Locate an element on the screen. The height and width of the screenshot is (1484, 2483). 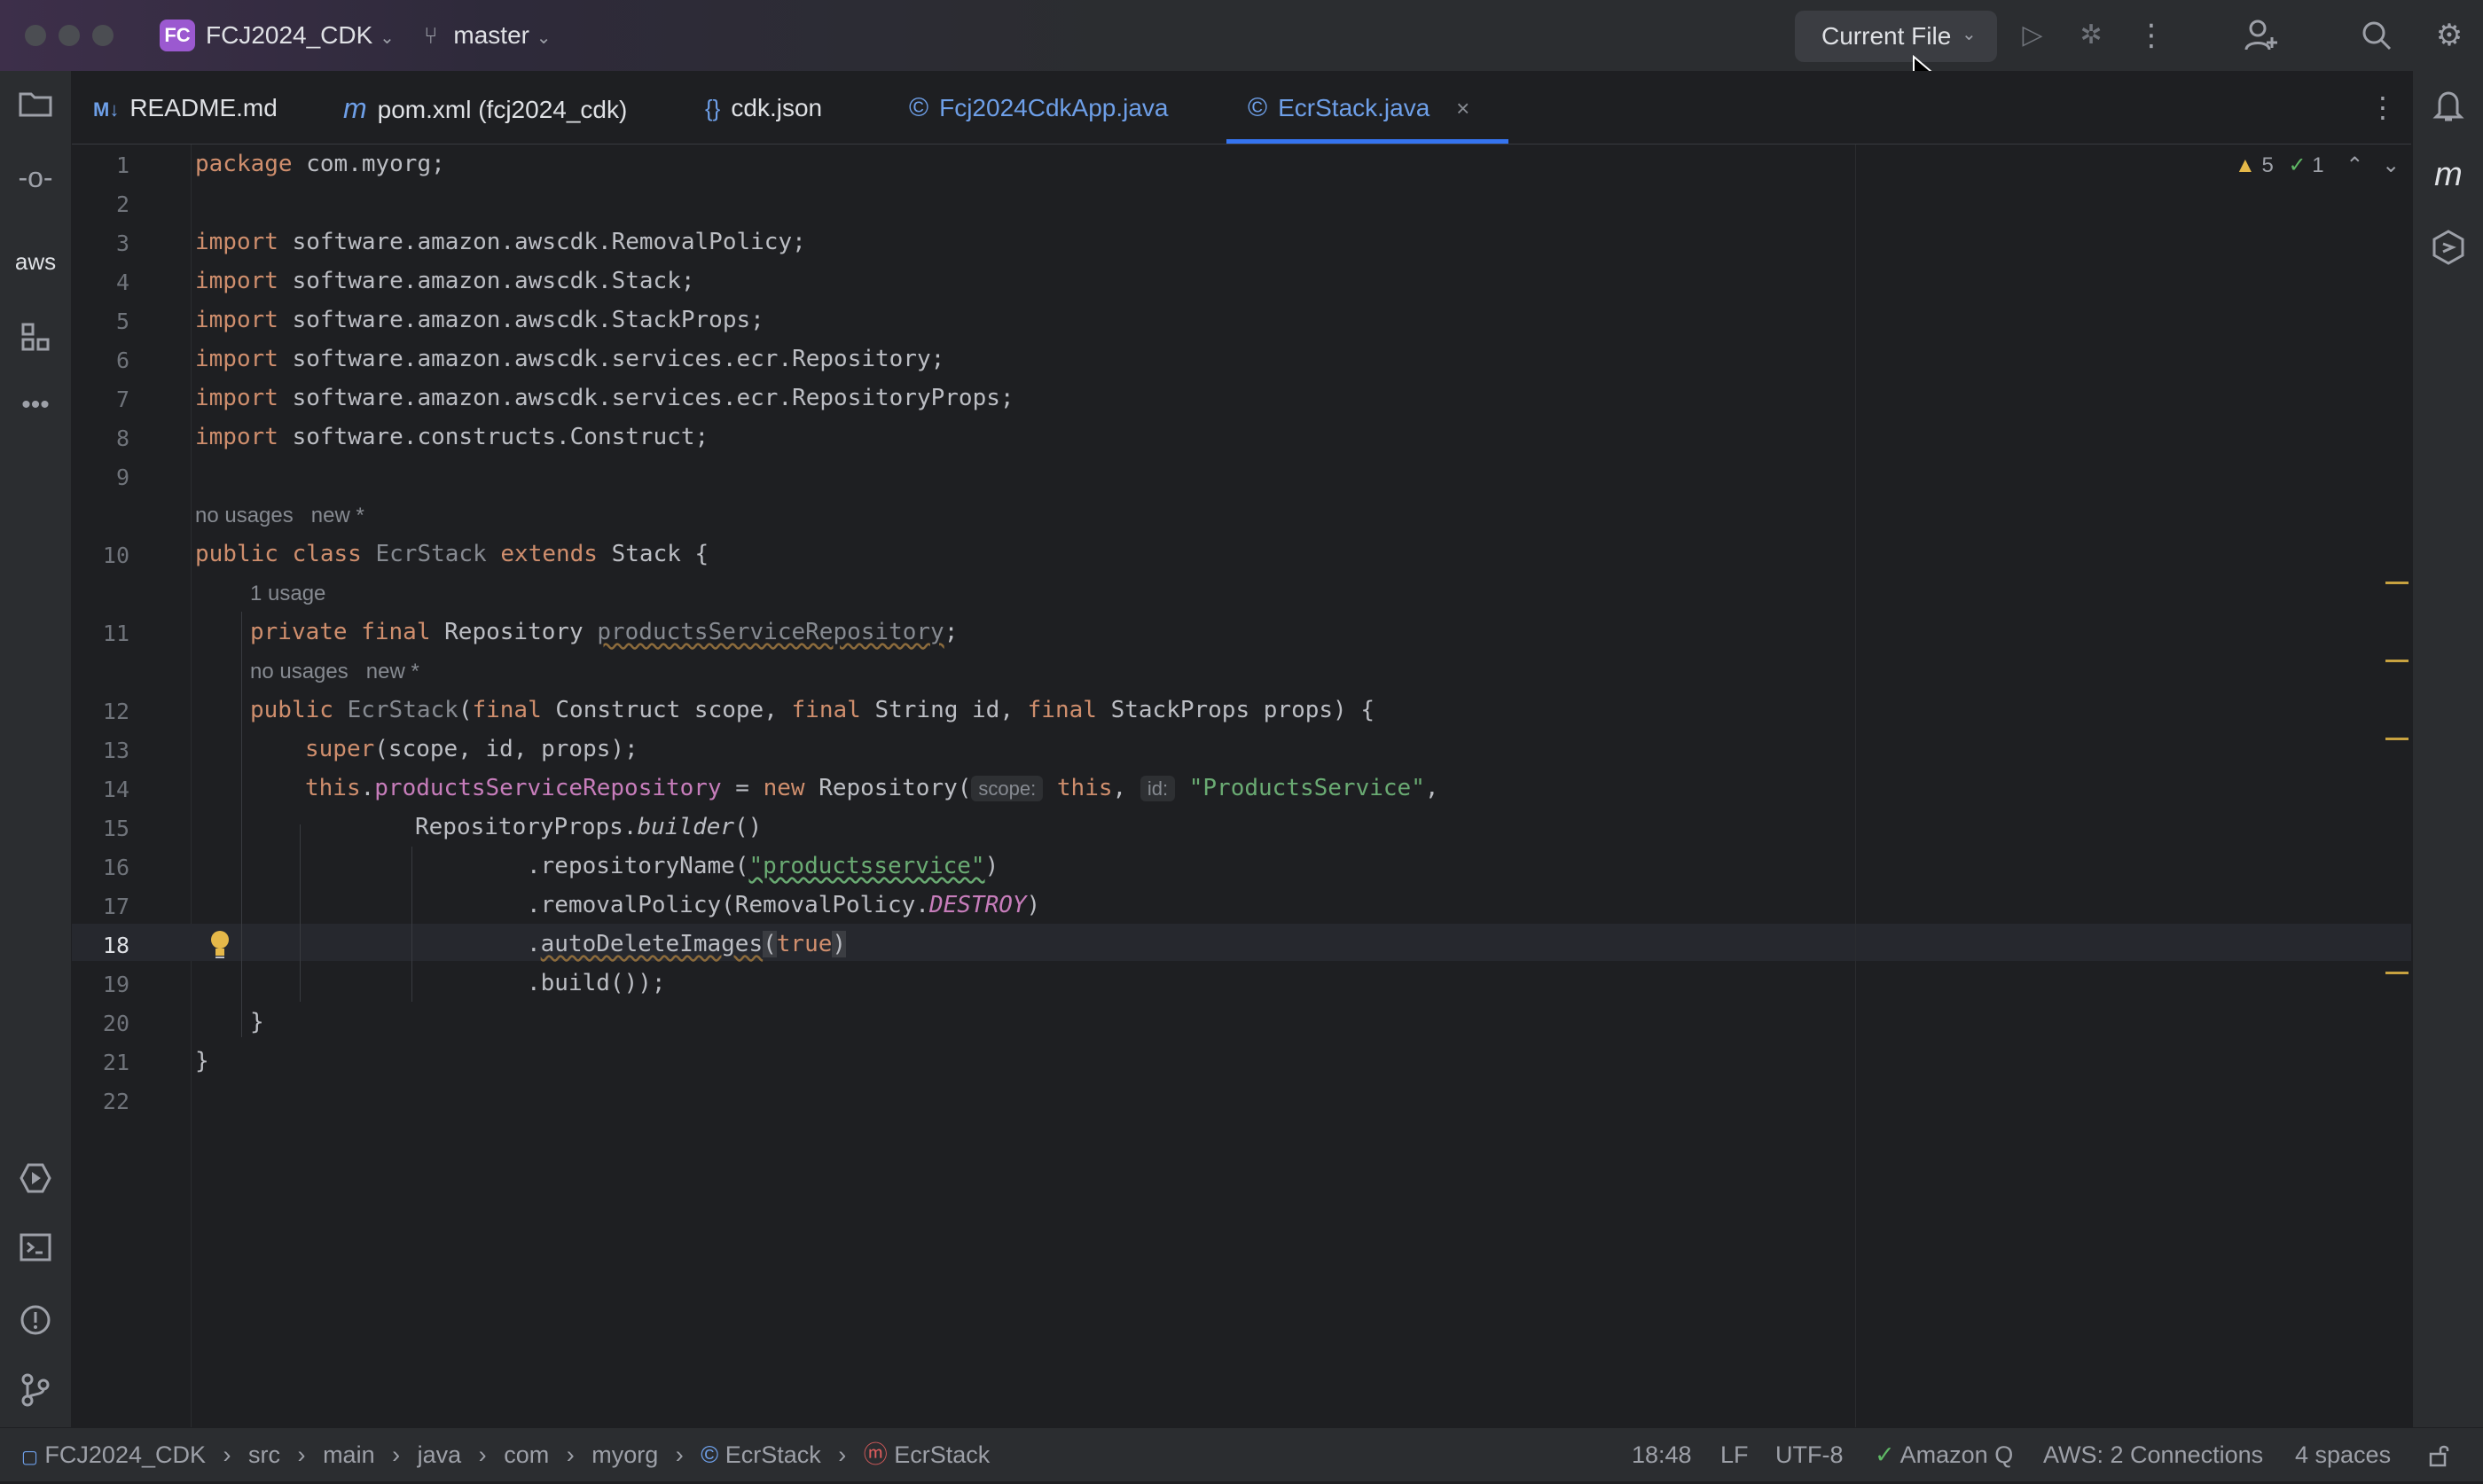
breadcrumb-item: myorg is located at coordinates (624, 1454).